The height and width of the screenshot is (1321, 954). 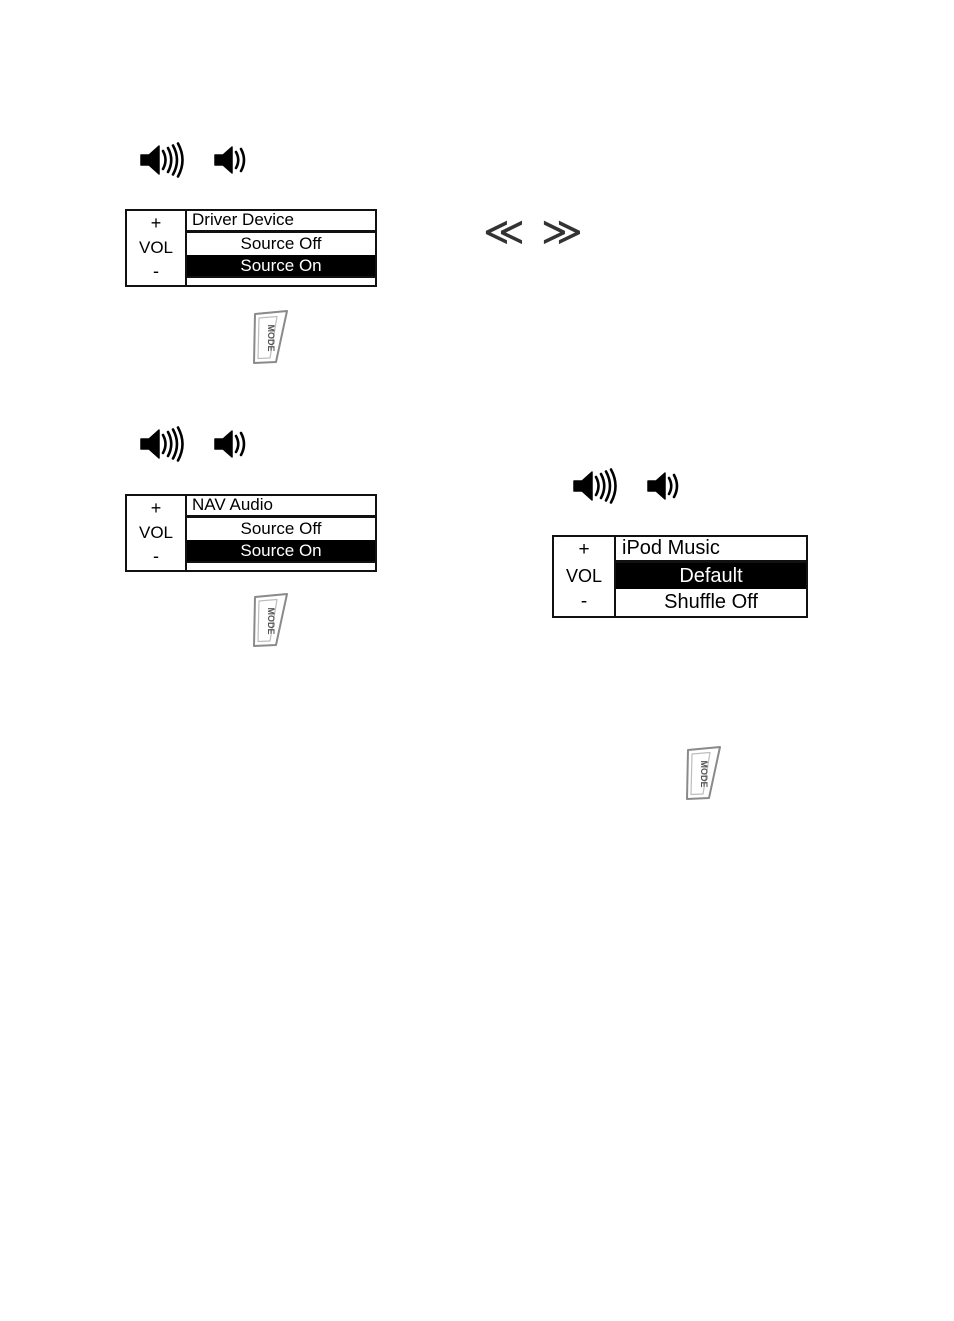 What do you see at coordinates (194, 444) in the screenshot?
I see `volume-icons-nav-audio` at bounding box center [194, 444].